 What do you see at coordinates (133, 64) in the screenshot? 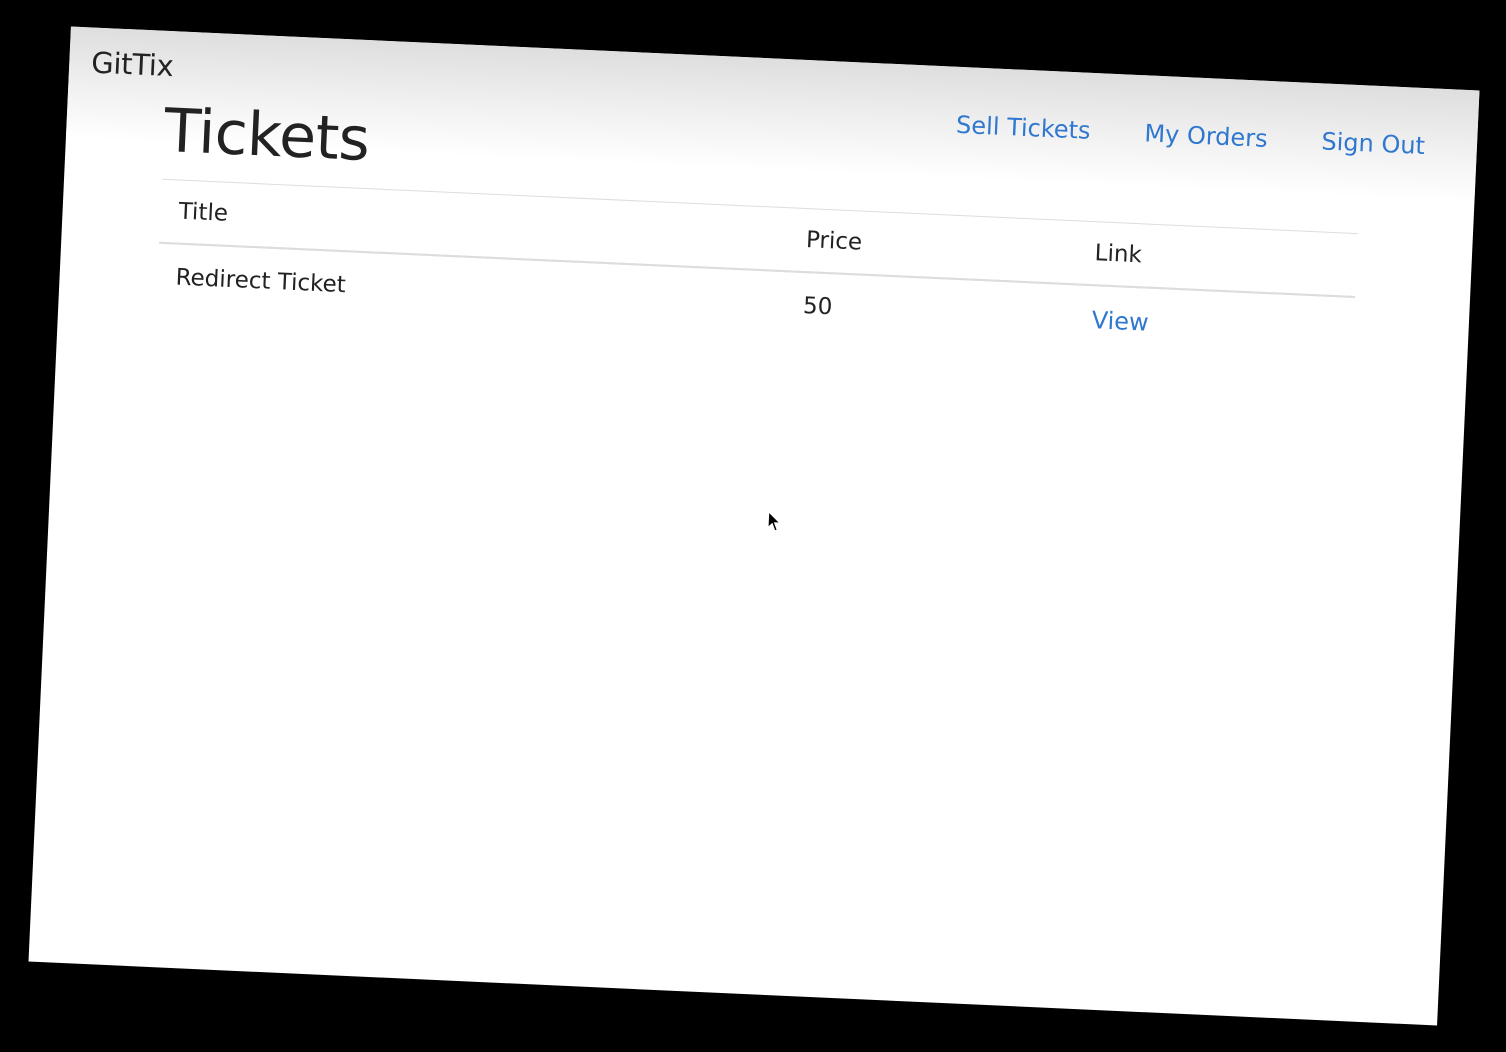
I see `brand-link: GitTix` at bounding box center [133, 64].